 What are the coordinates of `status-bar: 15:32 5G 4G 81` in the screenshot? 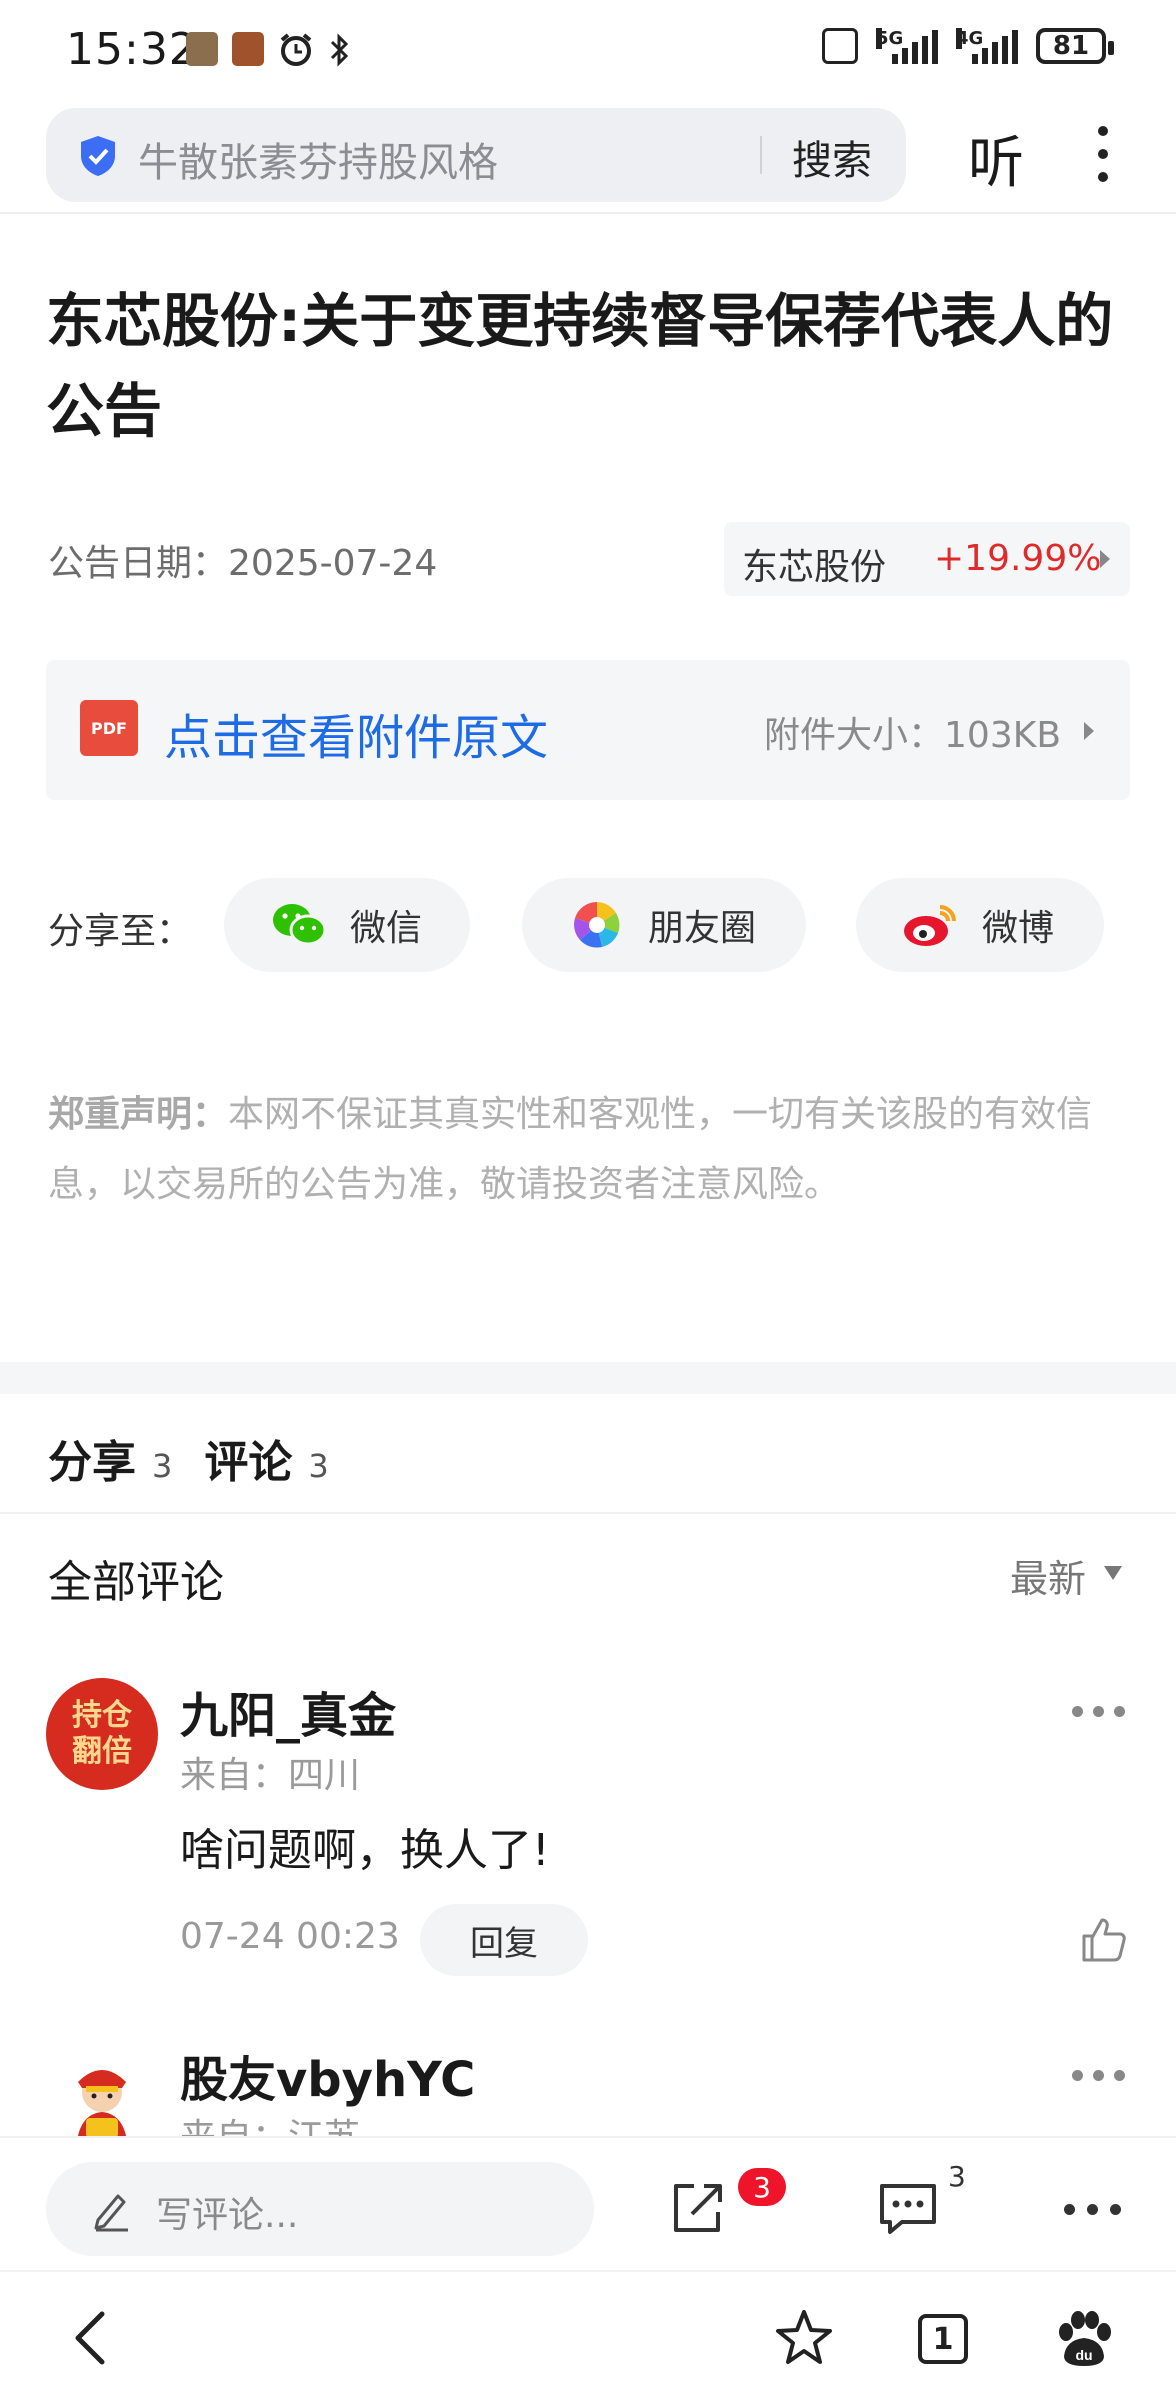 It's located at (588, 50).